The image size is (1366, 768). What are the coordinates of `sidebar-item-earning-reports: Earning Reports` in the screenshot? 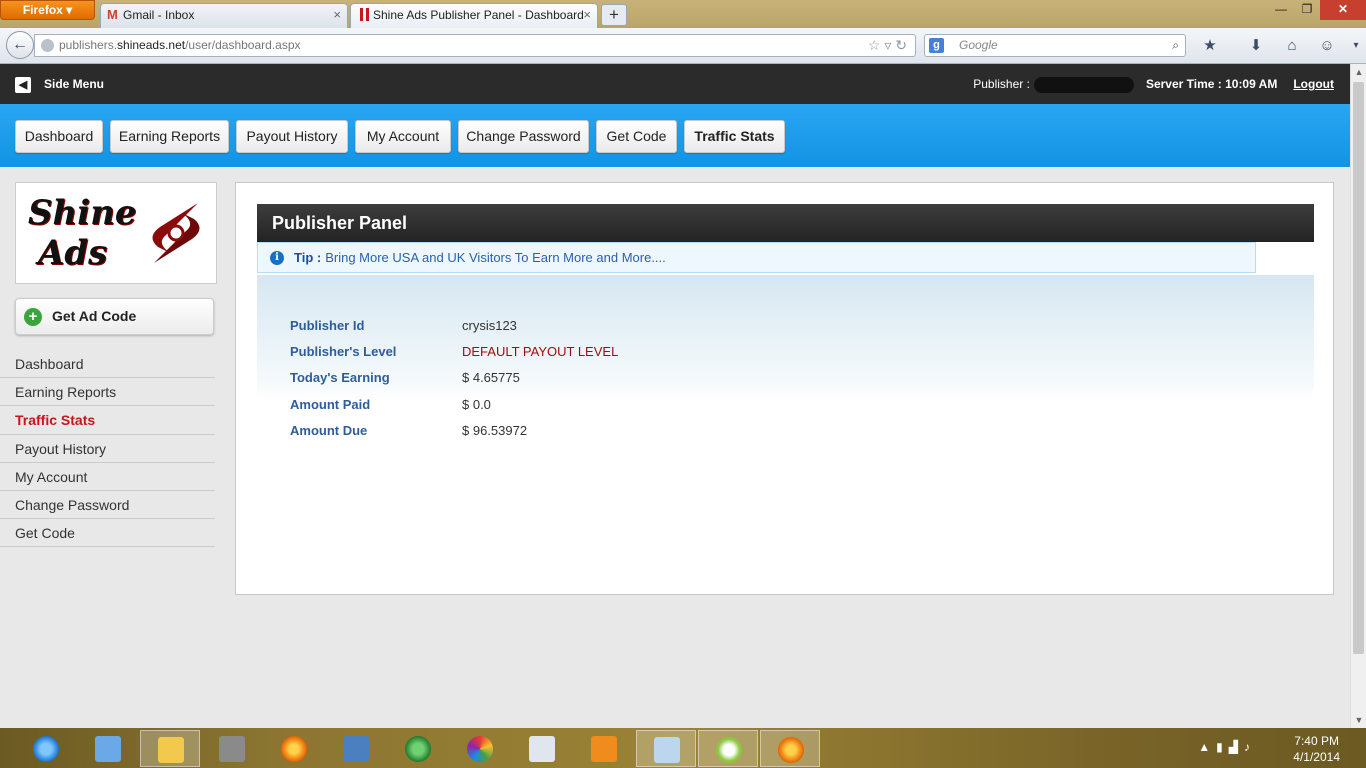 It's located at (107, 392).